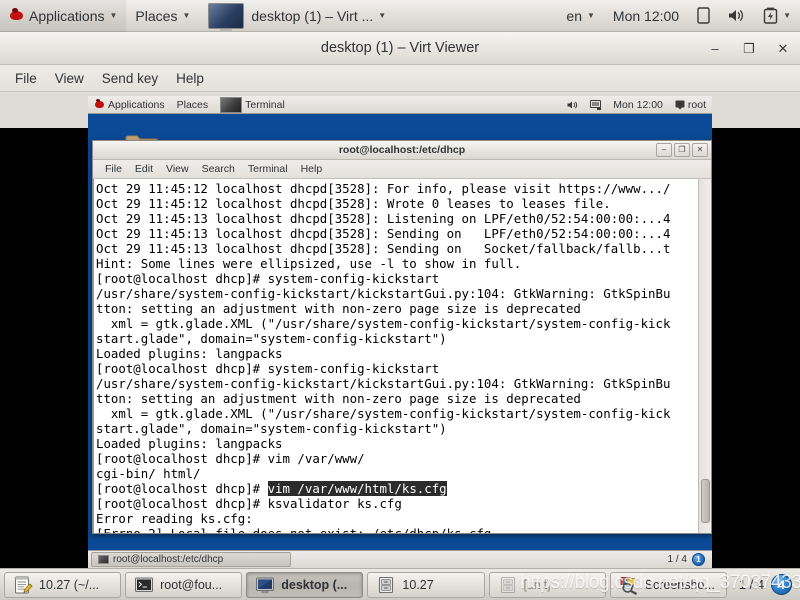 Image resolution: width=800 pixels, height=600 pixels. I want to click on volume-indicator, so click(736, 16).